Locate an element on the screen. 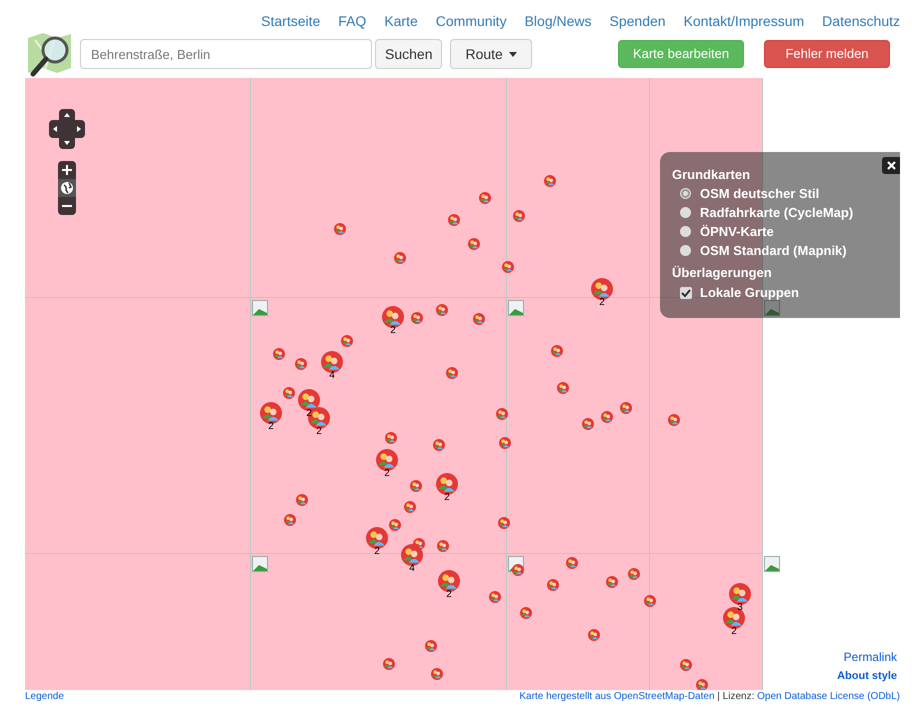 The height and width of the screenshot is (717, 912). layer-label: OSM deutscher Stil is located at coordinates (760, 193).